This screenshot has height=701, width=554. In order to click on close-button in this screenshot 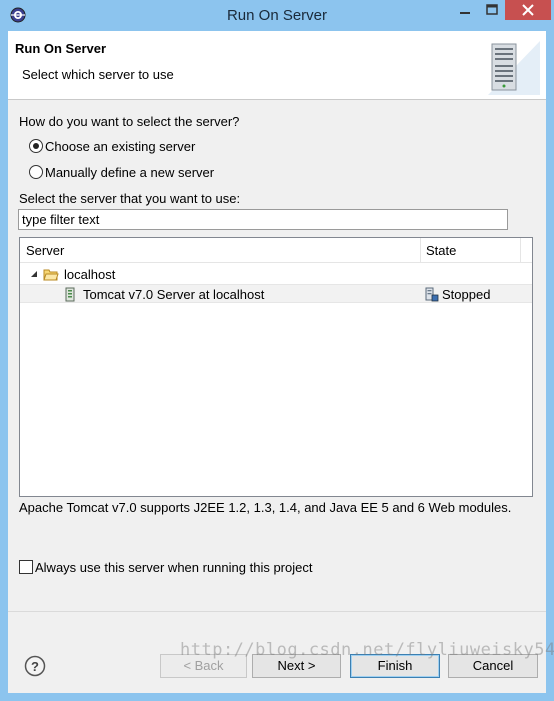, I will do `click(528, 10)`.